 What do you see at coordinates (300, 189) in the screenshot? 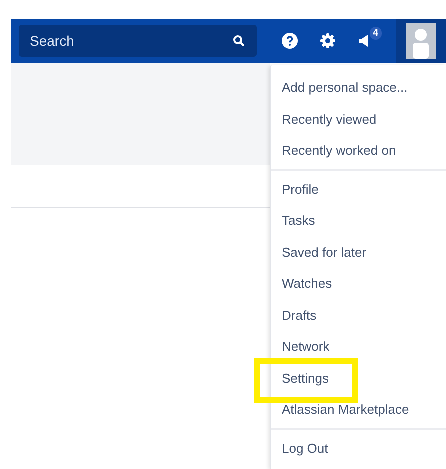
I see `menu-item: Profile` at bounding box center [300, 189].